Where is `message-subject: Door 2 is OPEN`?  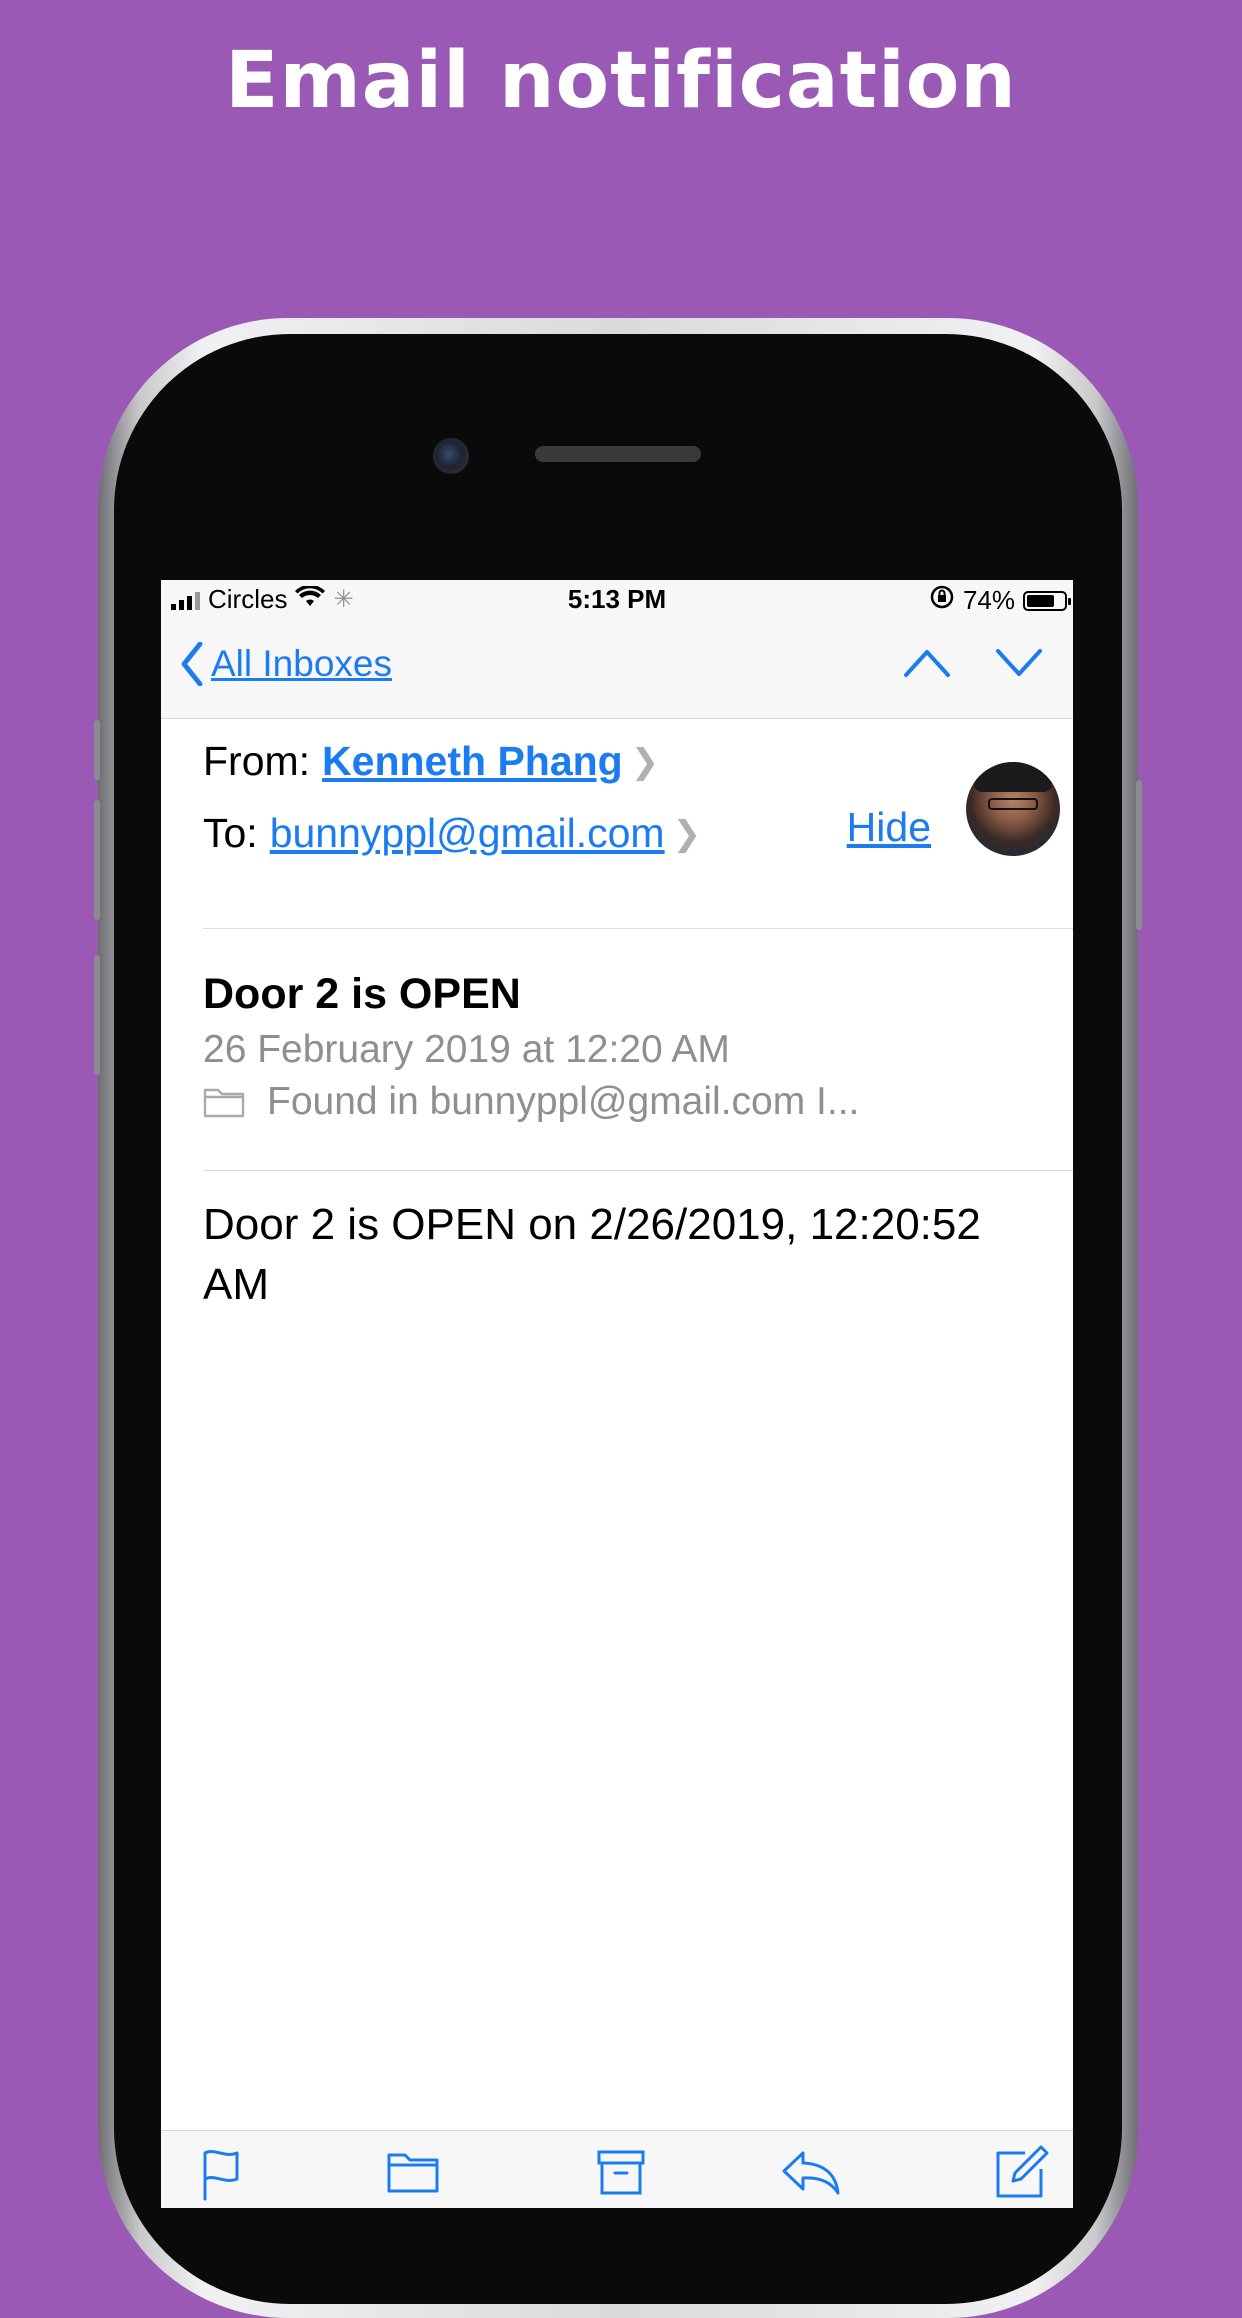 message-subject: Door 2 is OPEN is located at coordinates (362, 994).